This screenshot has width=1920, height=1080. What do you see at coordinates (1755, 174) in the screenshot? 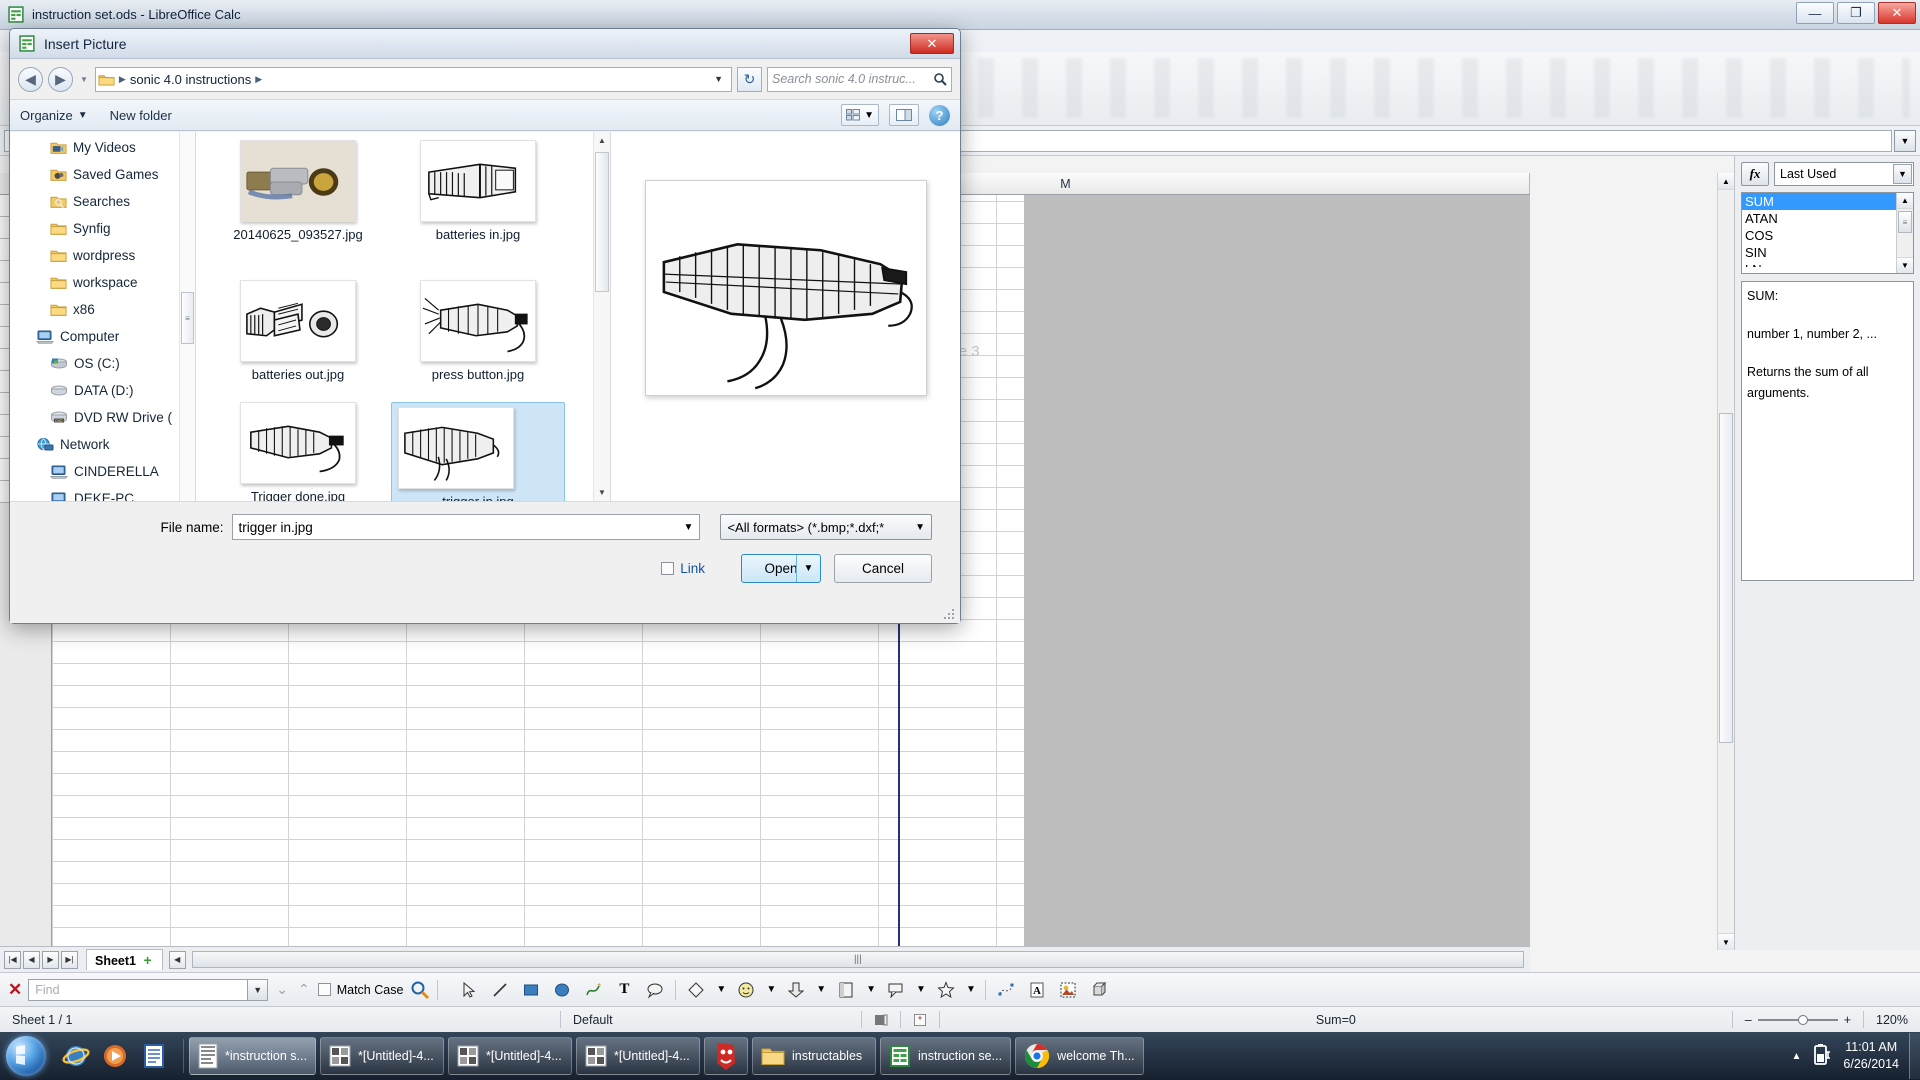
I see `function-wizard-button: fx` at bounding box center [1755, 174].